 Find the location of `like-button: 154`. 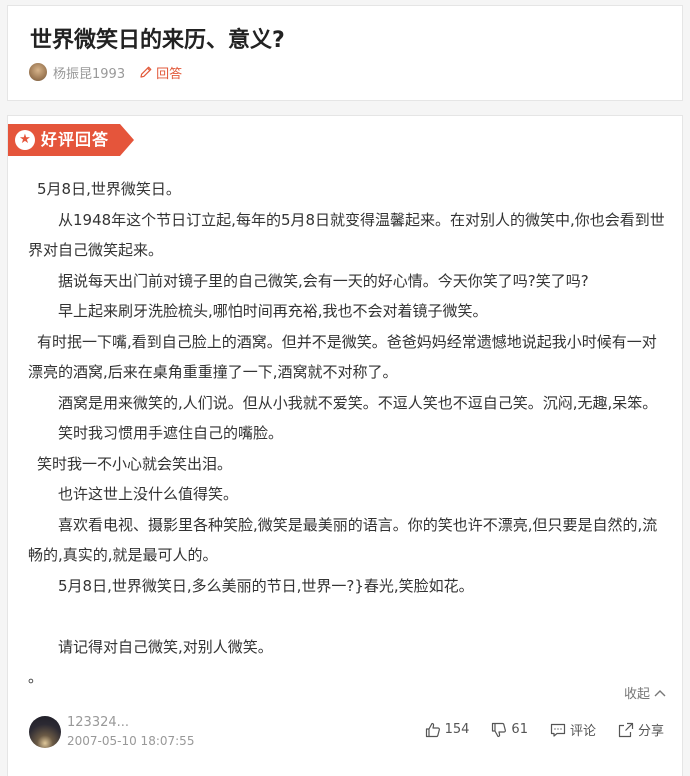

like-button: 154 is located at coordinates (447, 730).